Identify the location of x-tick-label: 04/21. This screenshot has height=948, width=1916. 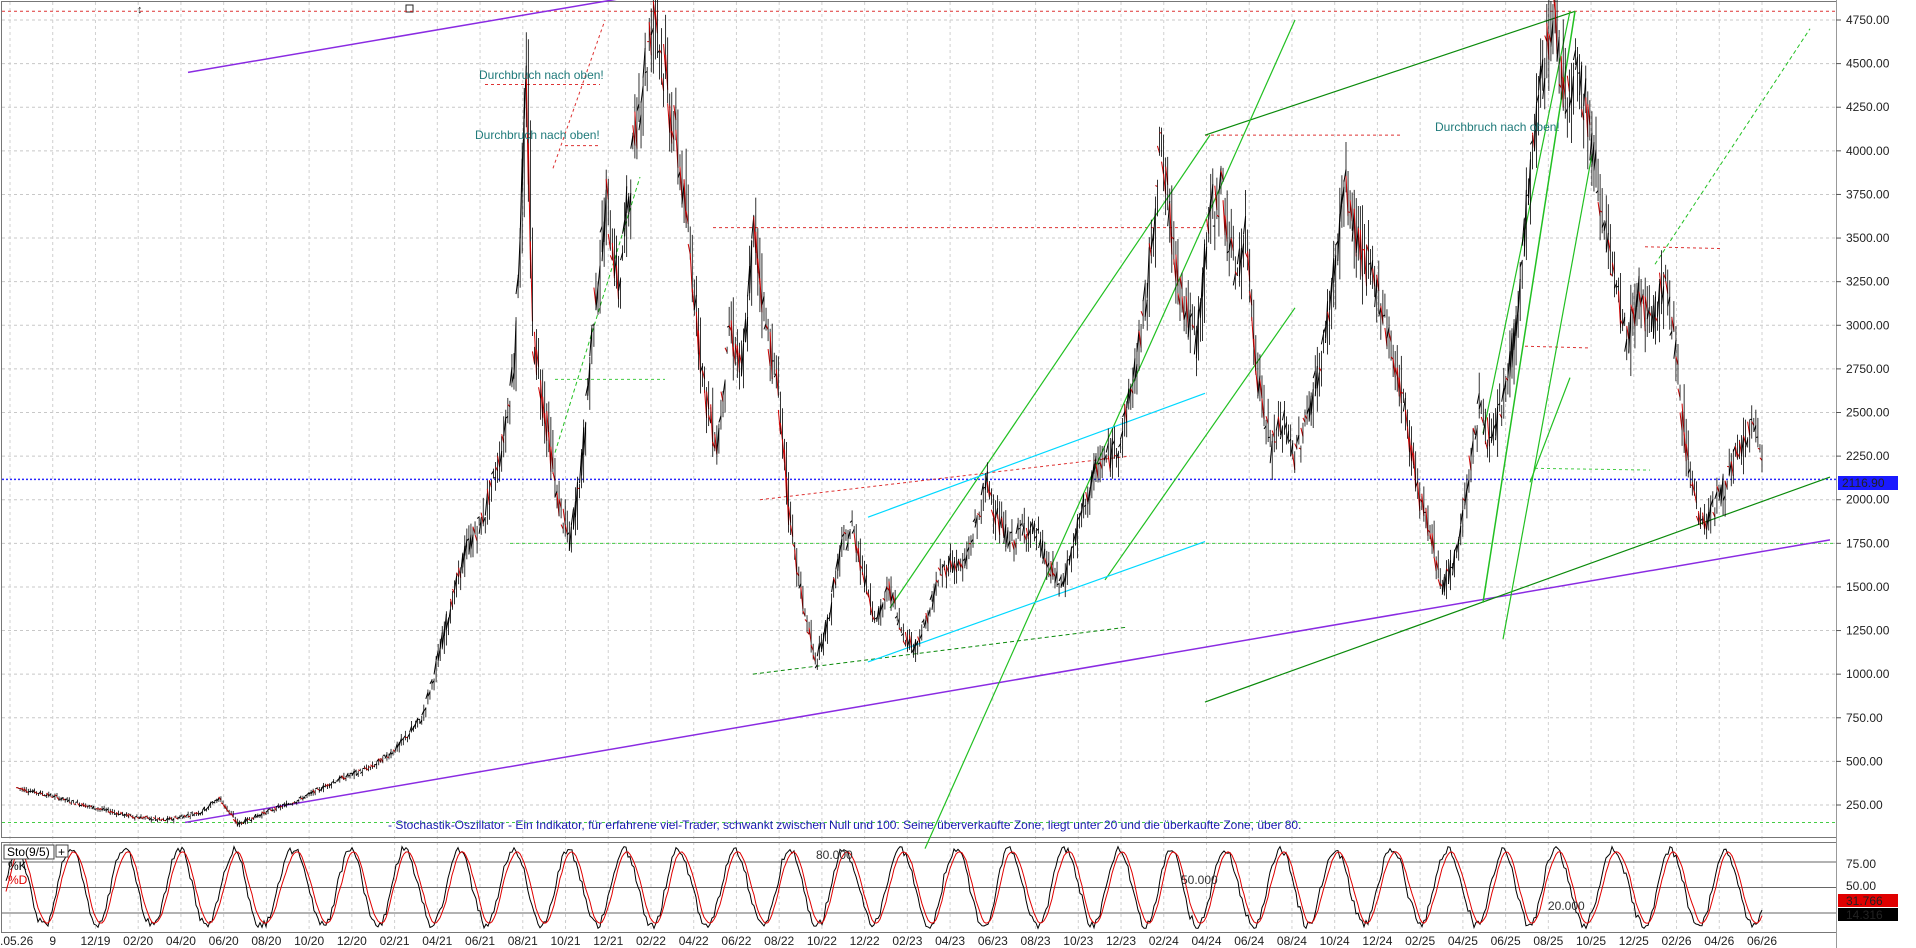
(437, 941).